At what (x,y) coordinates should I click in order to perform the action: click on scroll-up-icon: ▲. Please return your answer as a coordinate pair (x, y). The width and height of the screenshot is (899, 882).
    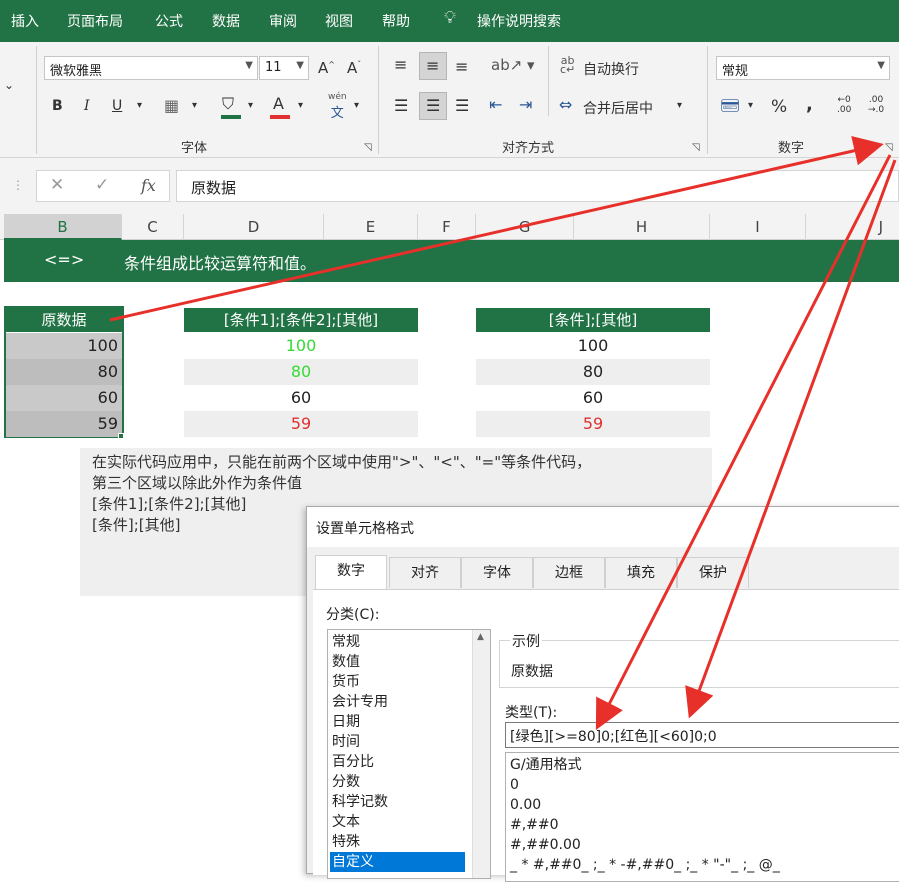
    Looking at the image, I should click on (480, 637).